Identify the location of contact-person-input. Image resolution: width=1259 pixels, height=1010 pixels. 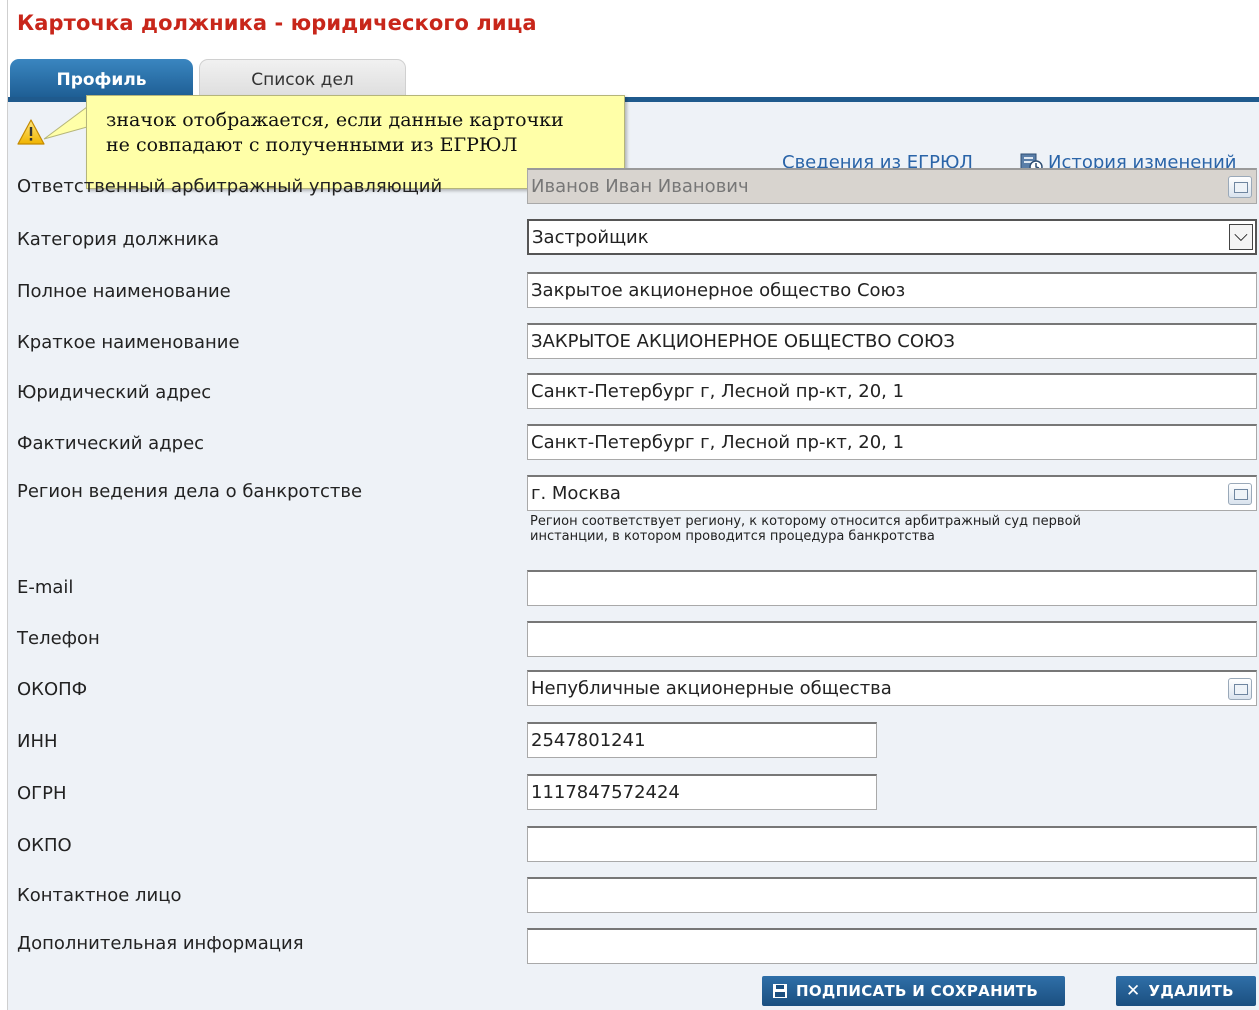
(892, 895).